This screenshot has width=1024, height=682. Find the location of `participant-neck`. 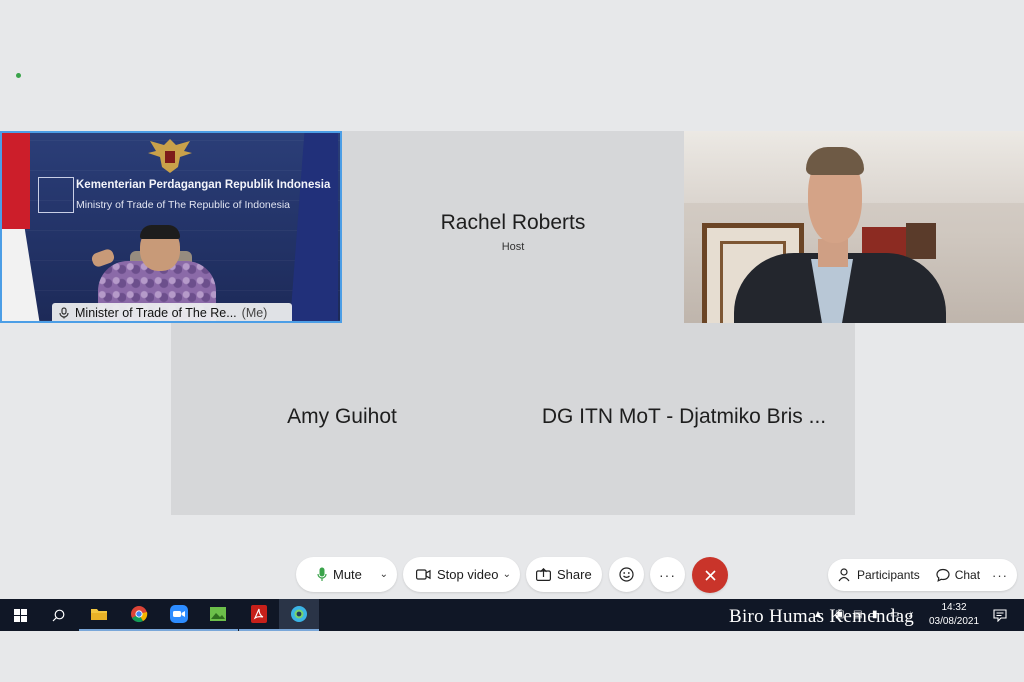

participant-neck is located at coordinates (833, 253).